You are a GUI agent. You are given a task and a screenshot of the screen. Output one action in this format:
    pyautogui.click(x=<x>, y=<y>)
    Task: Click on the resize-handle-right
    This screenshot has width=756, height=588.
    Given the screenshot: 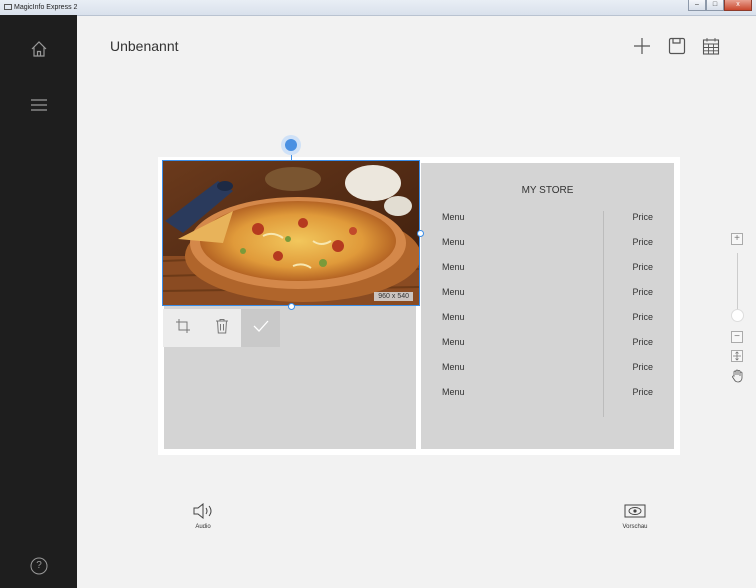 What is the action you would take?
    pyautogui.click(x=420, y=233)
    